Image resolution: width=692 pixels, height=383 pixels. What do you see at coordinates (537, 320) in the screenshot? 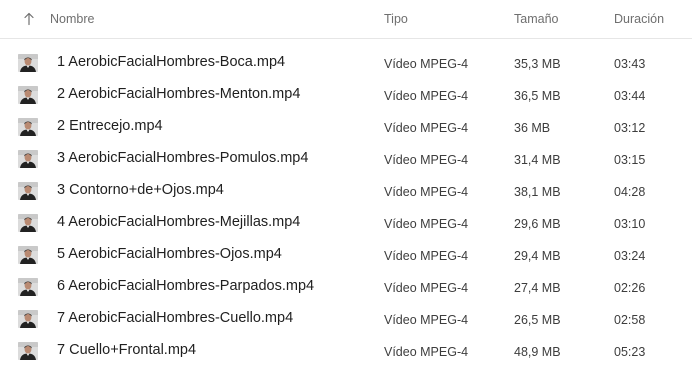
I see `file-size: 26,5 MB` at bounding box center [537, 320].